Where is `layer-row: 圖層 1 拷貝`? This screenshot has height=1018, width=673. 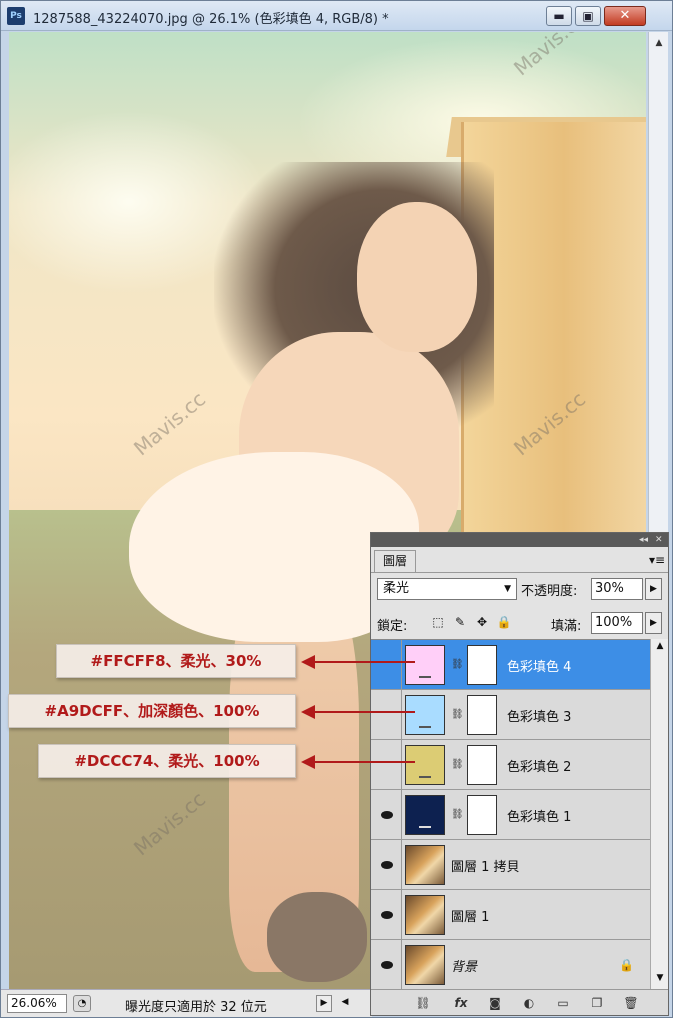 layer-row: 圖層 1 拷貝 is located at coordinates (510, 865).